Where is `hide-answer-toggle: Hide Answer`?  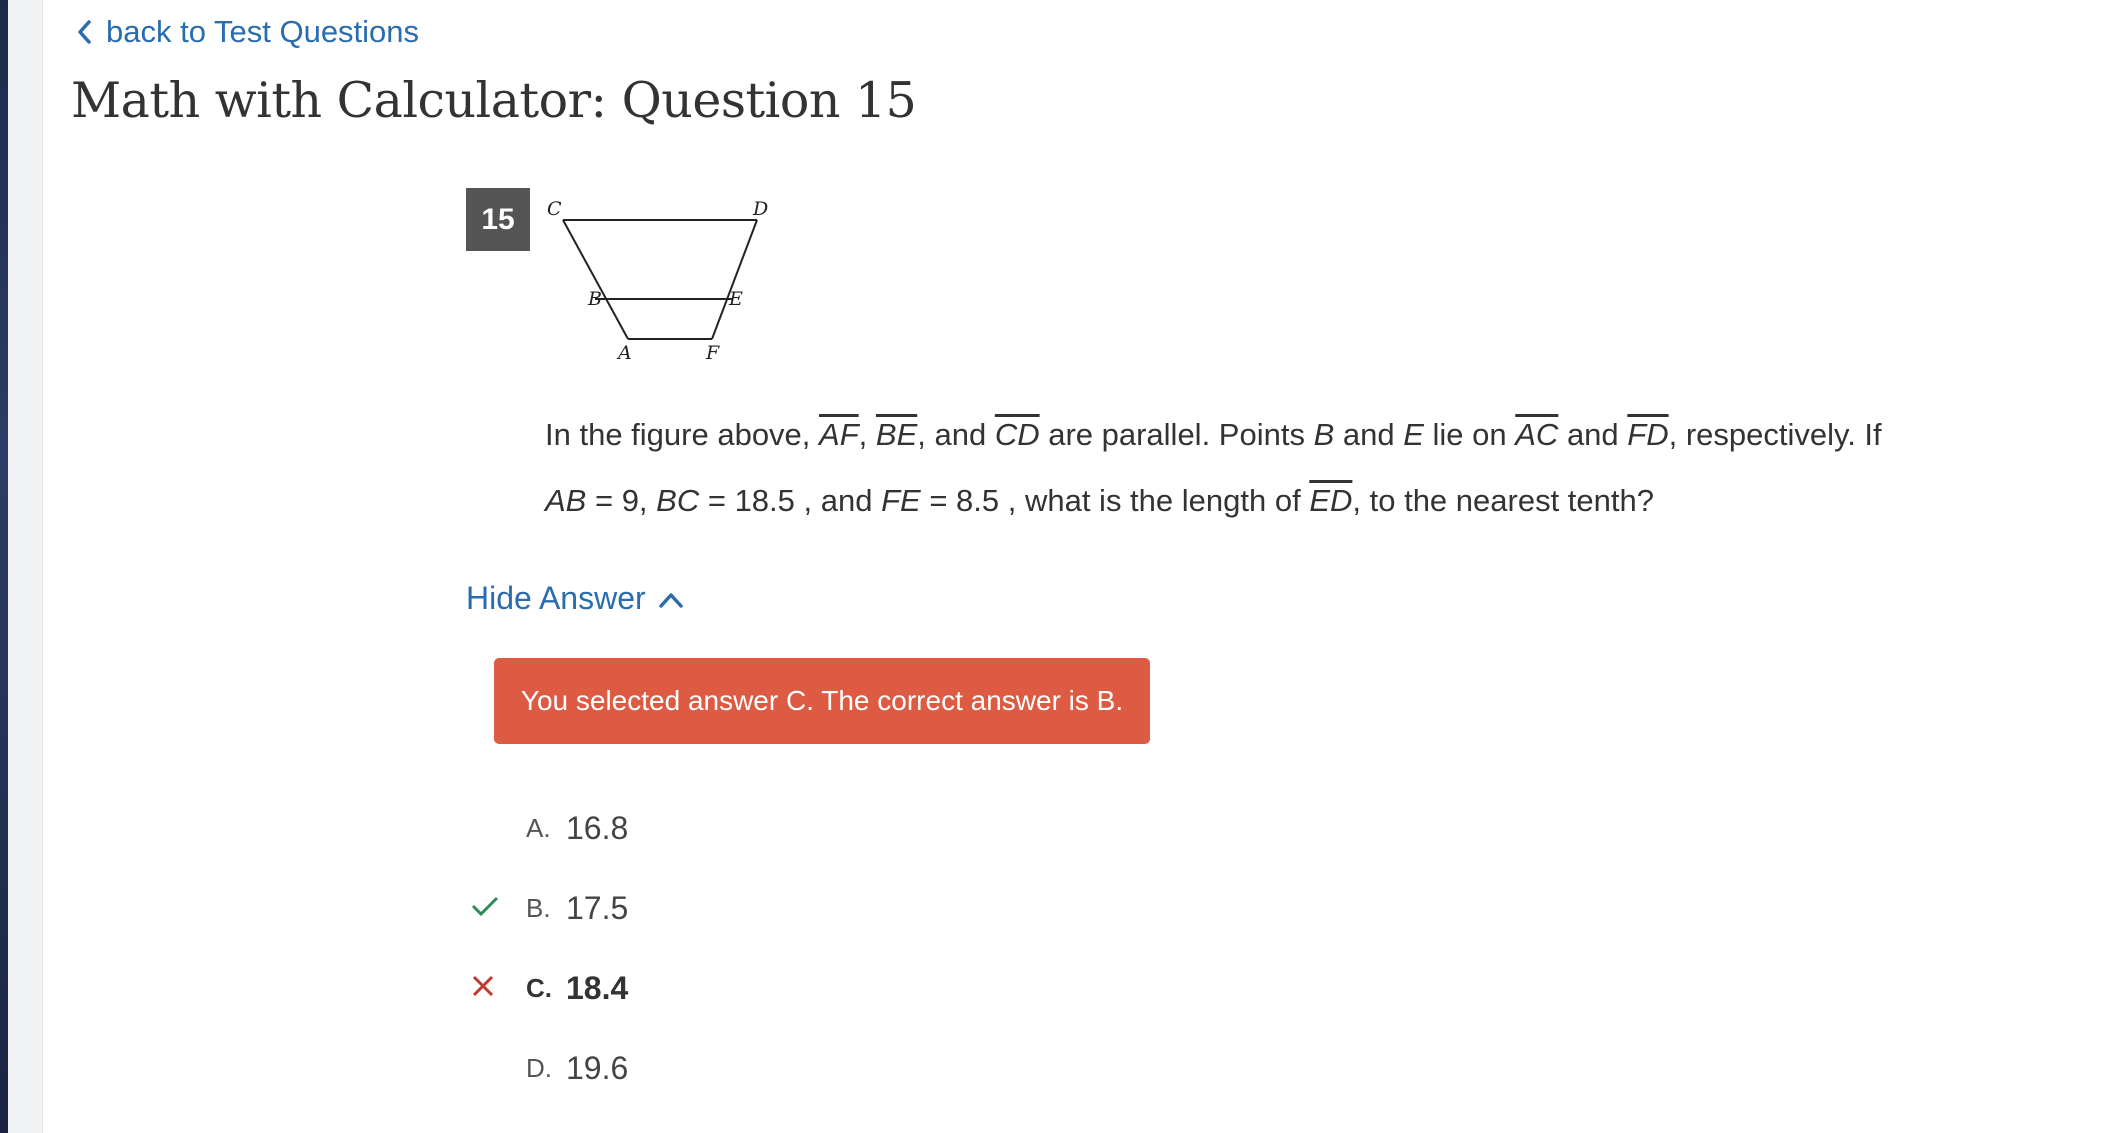
hide-answer-toggle: Hide Answer is located at coordinates (575, 598).